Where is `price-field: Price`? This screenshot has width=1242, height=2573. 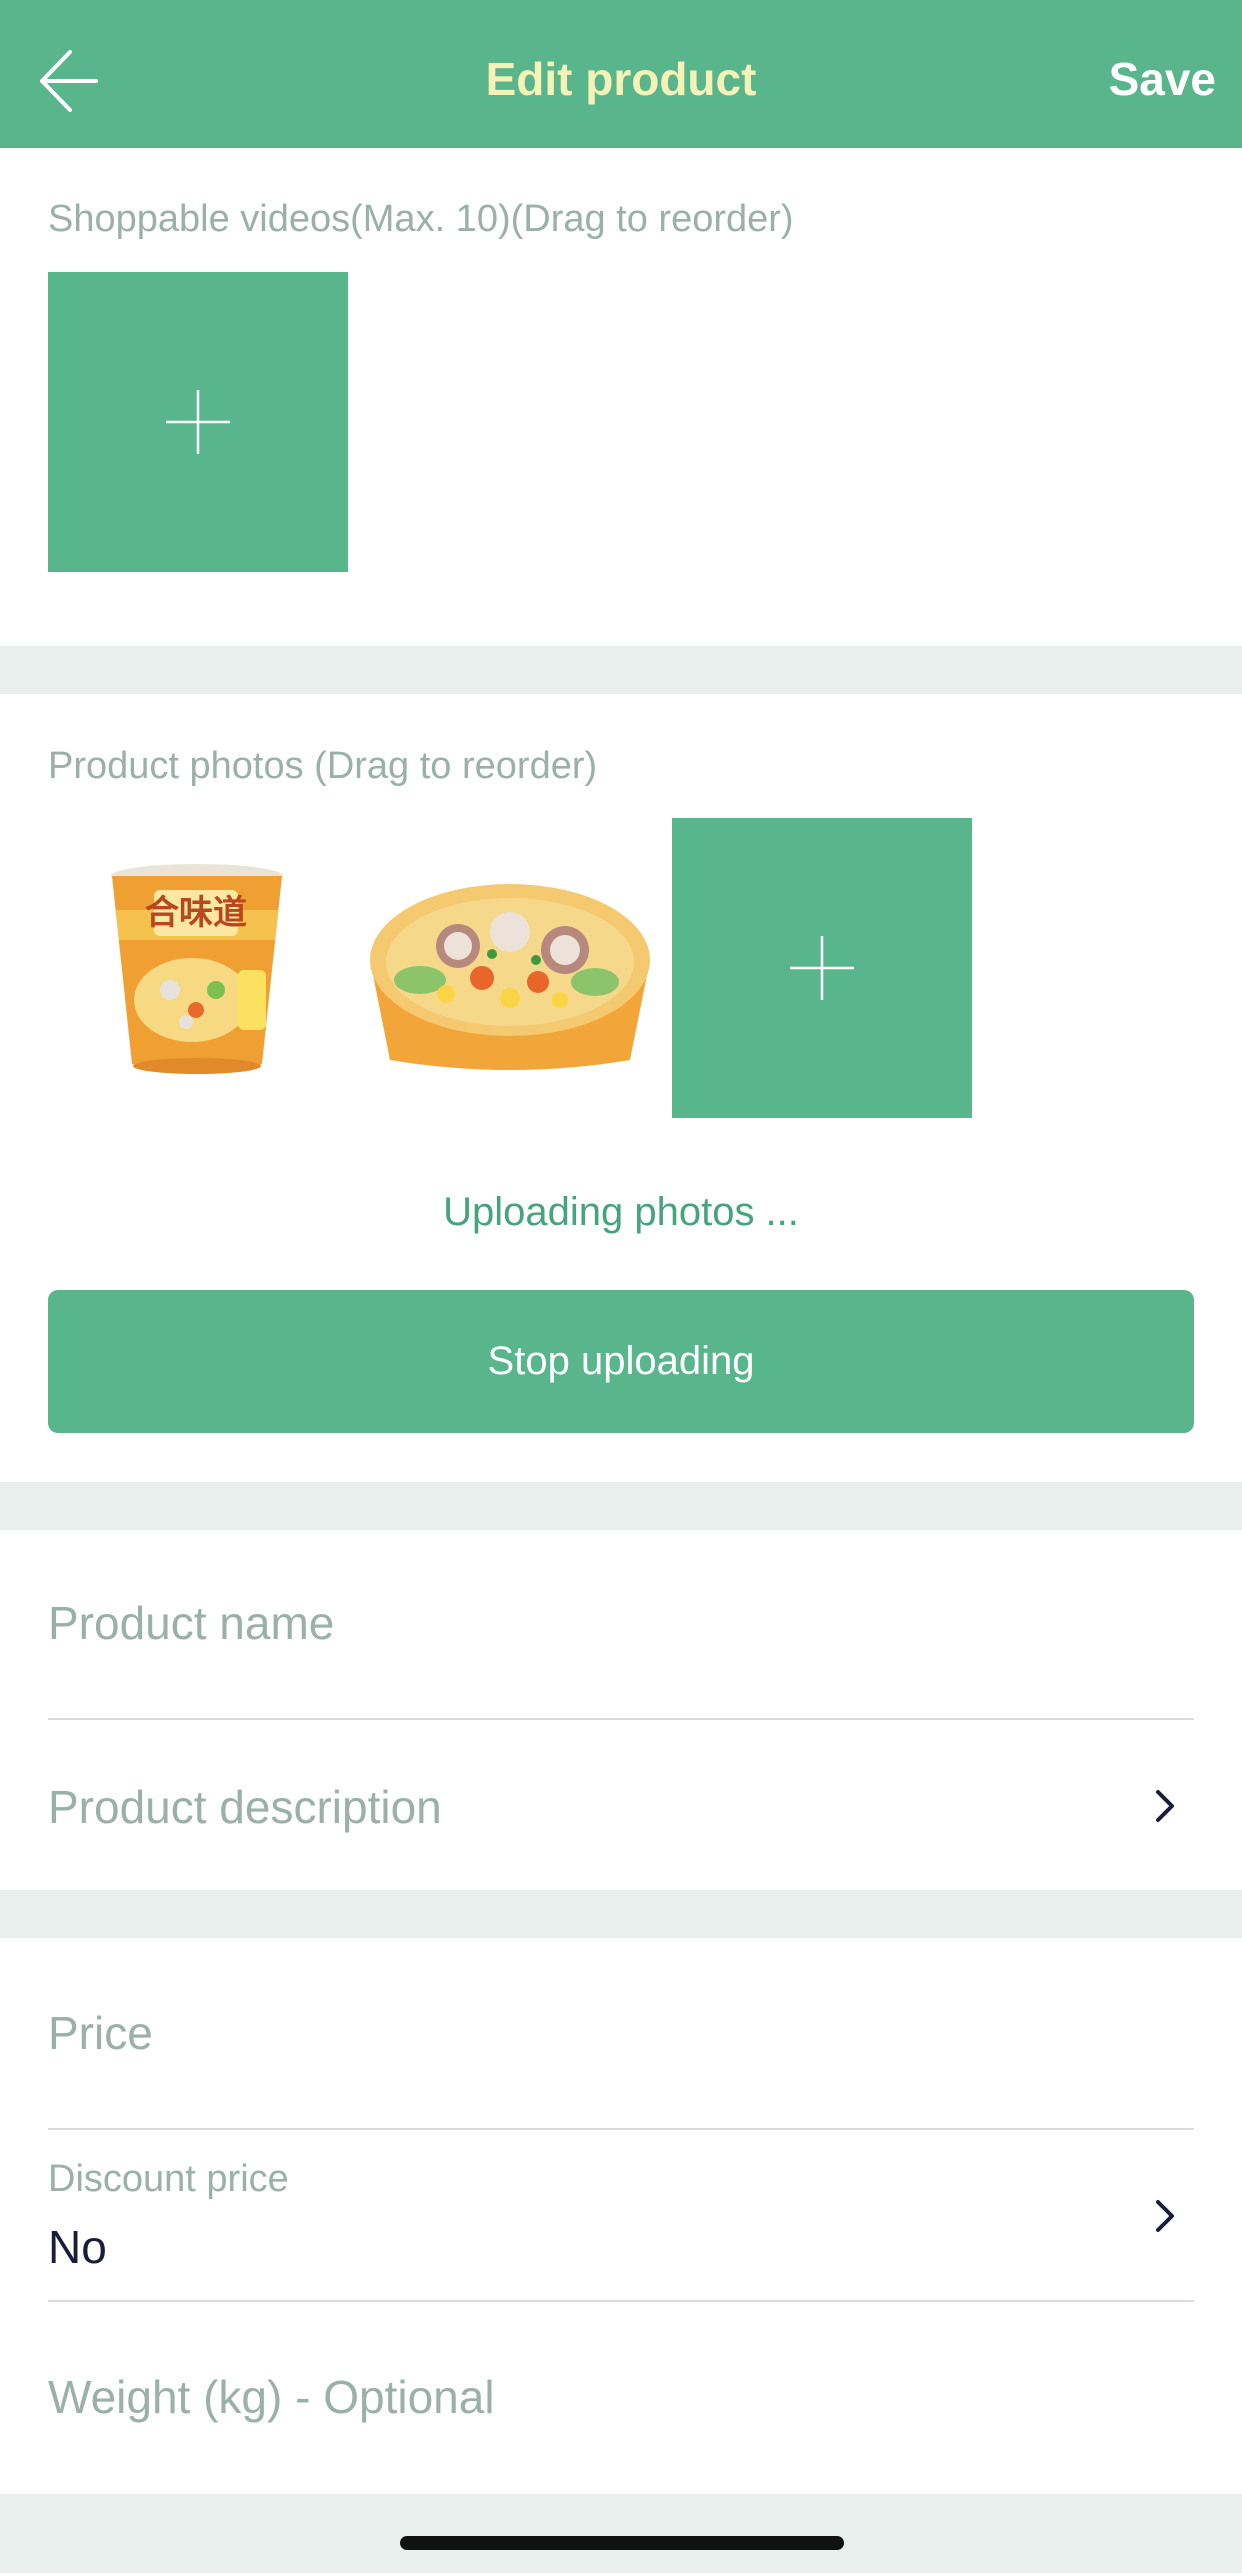 price-field: Price is located at coordinates (100, 2033).